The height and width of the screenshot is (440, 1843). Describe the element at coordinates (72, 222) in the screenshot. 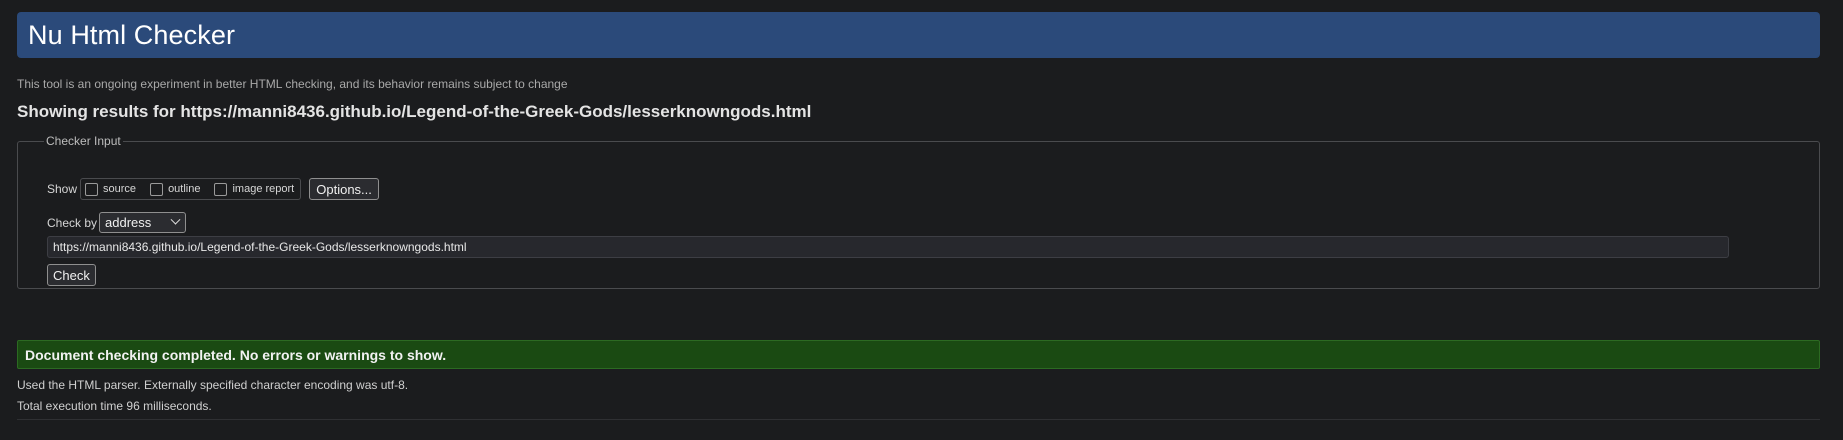

I see `check-by-label: Check by` at that location.